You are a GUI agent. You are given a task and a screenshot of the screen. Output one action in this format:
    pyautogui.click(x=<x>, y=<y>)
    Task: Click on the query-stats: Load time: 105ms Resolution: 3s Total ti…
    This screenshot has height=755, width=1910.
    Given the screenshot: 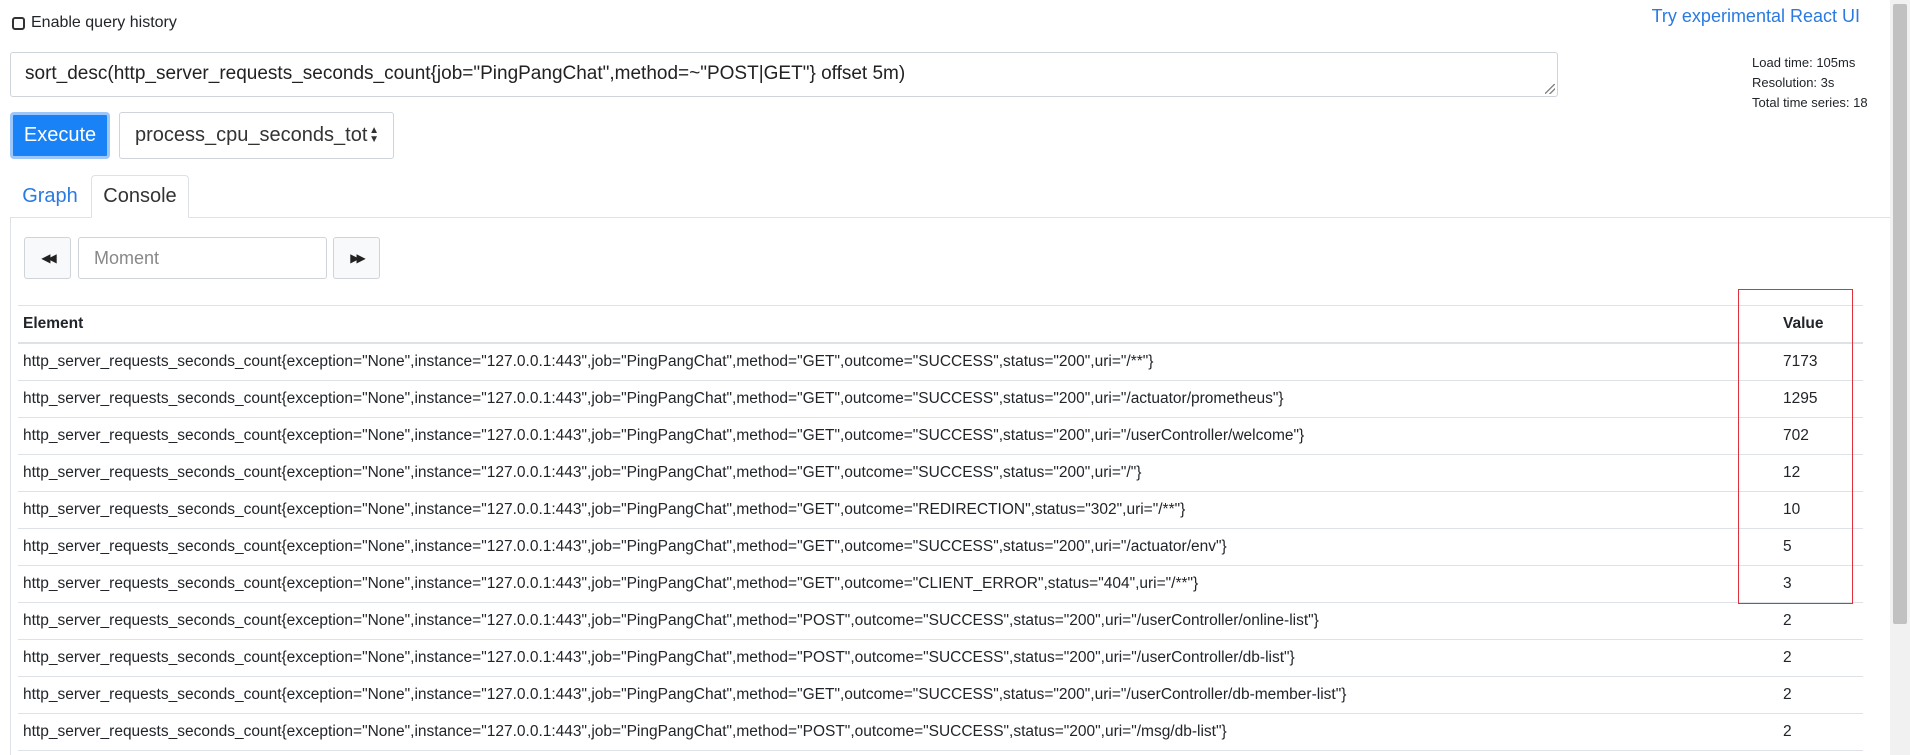 What is the action you would take?
    pyautogui.click(x=1810, y=83)
    